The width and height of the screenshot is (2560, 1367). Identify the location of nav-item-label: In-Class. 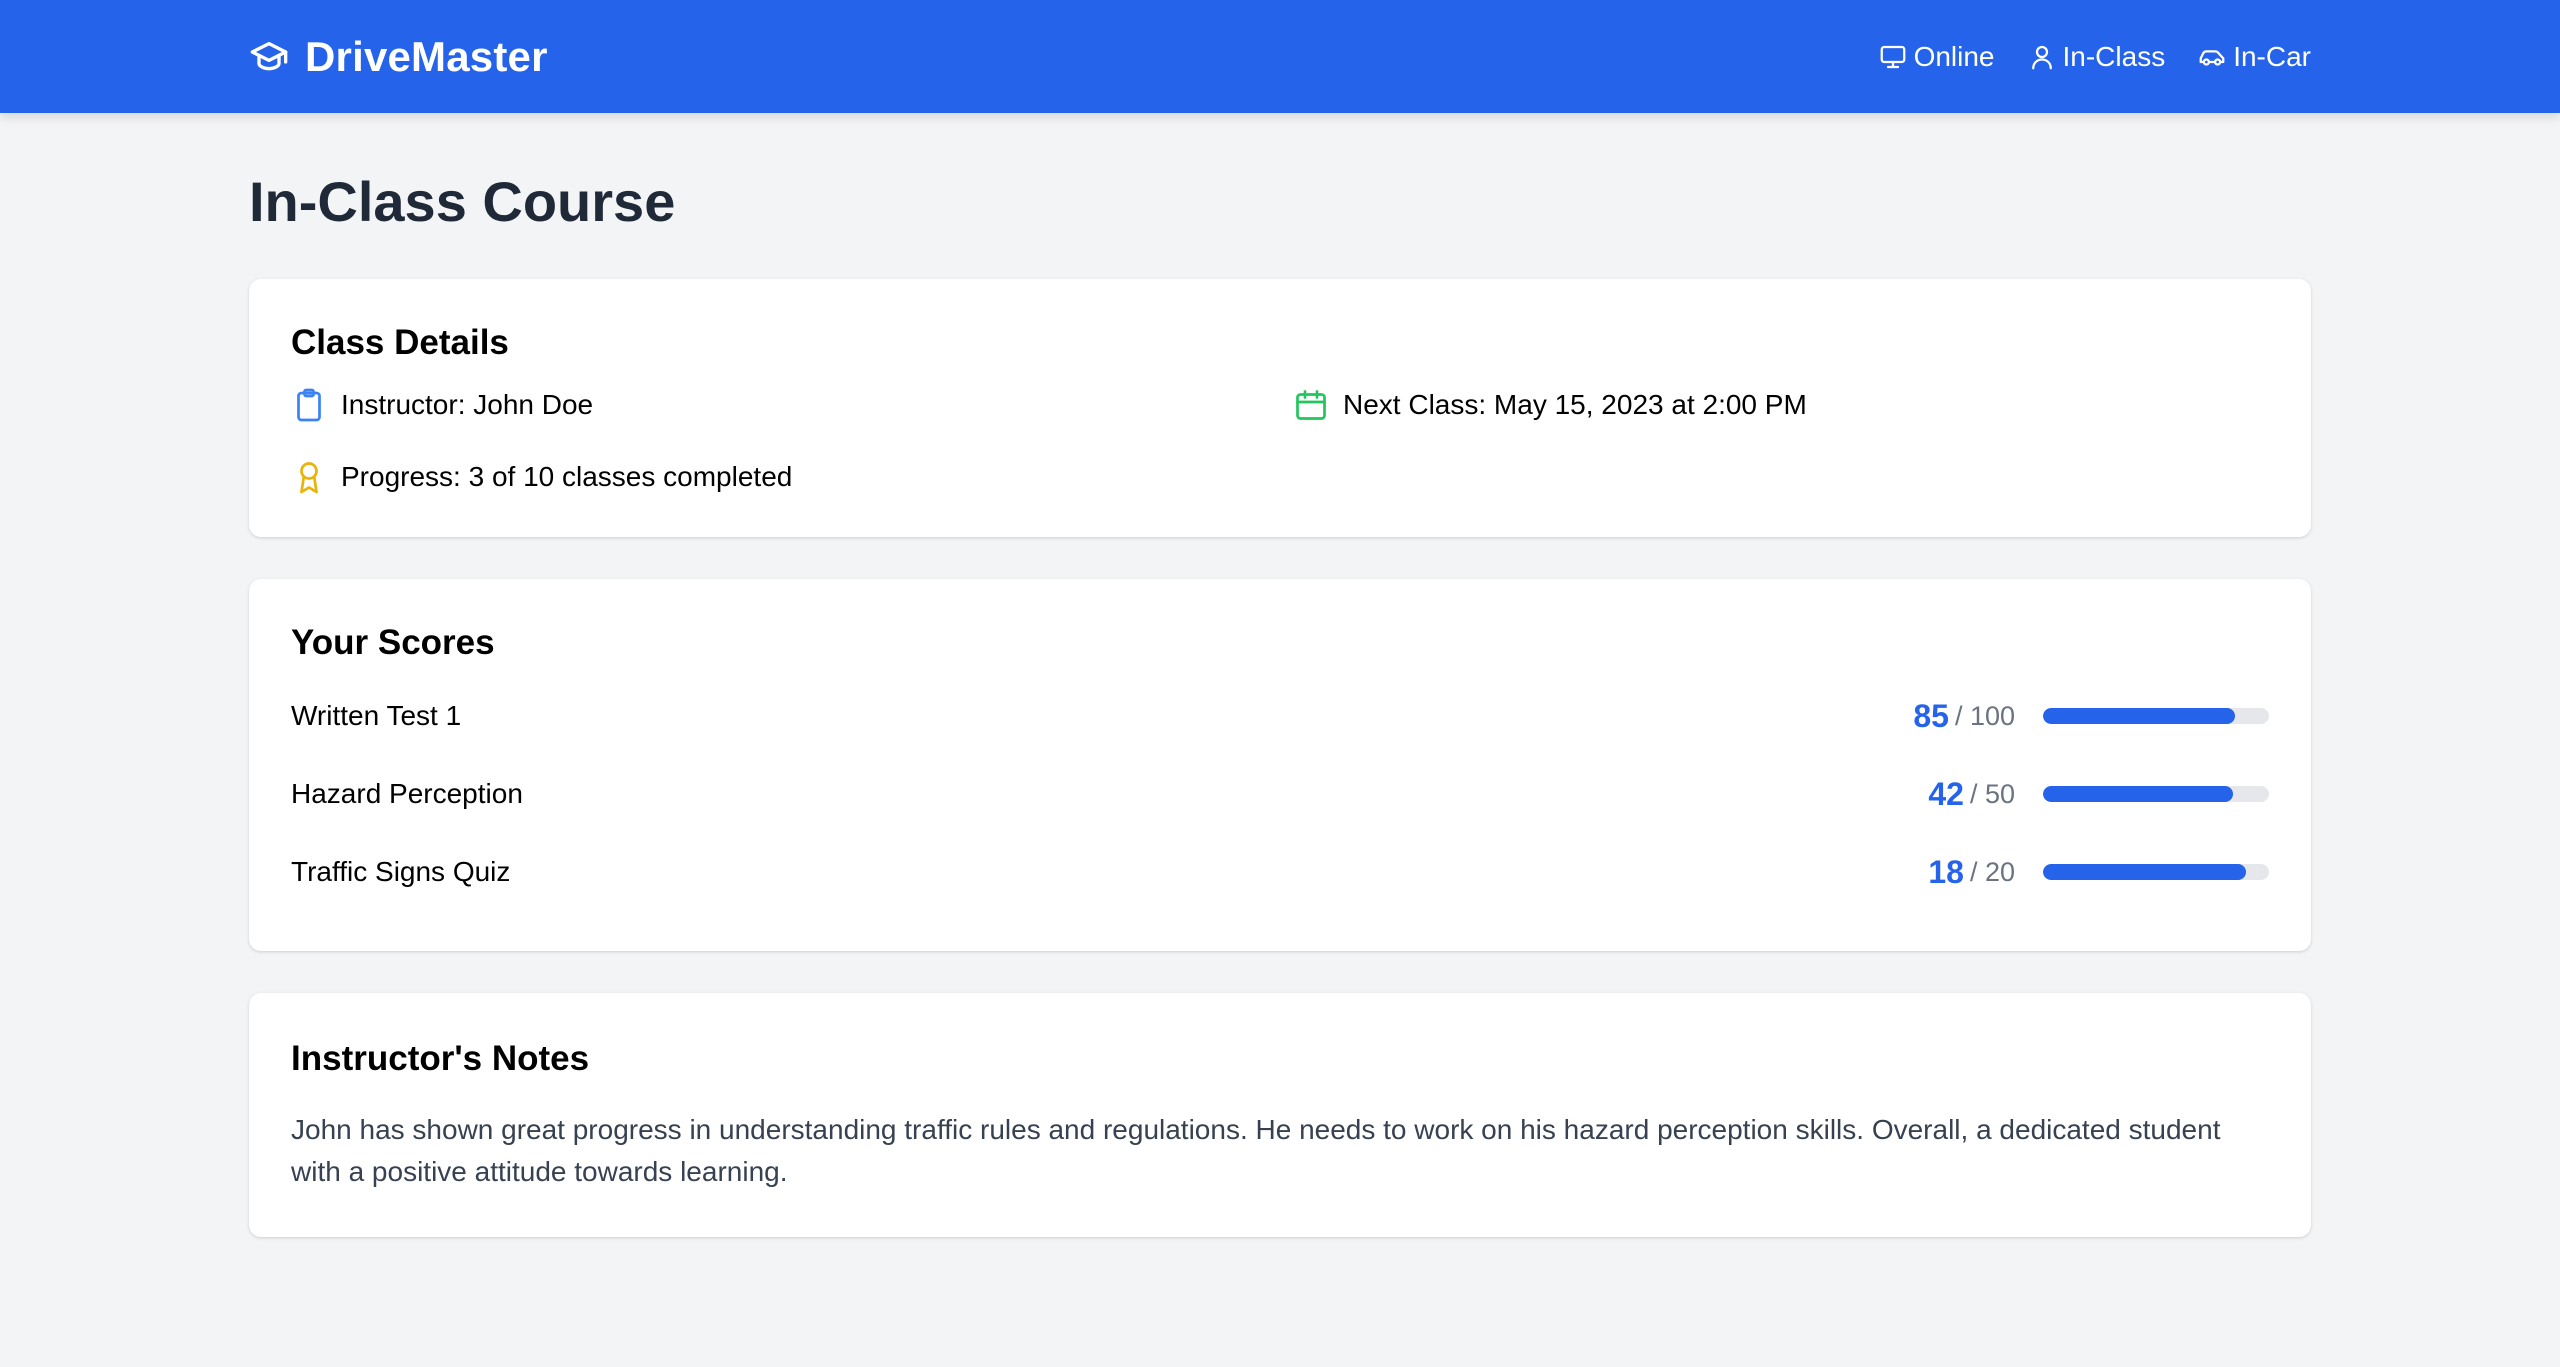
(2114, 56).